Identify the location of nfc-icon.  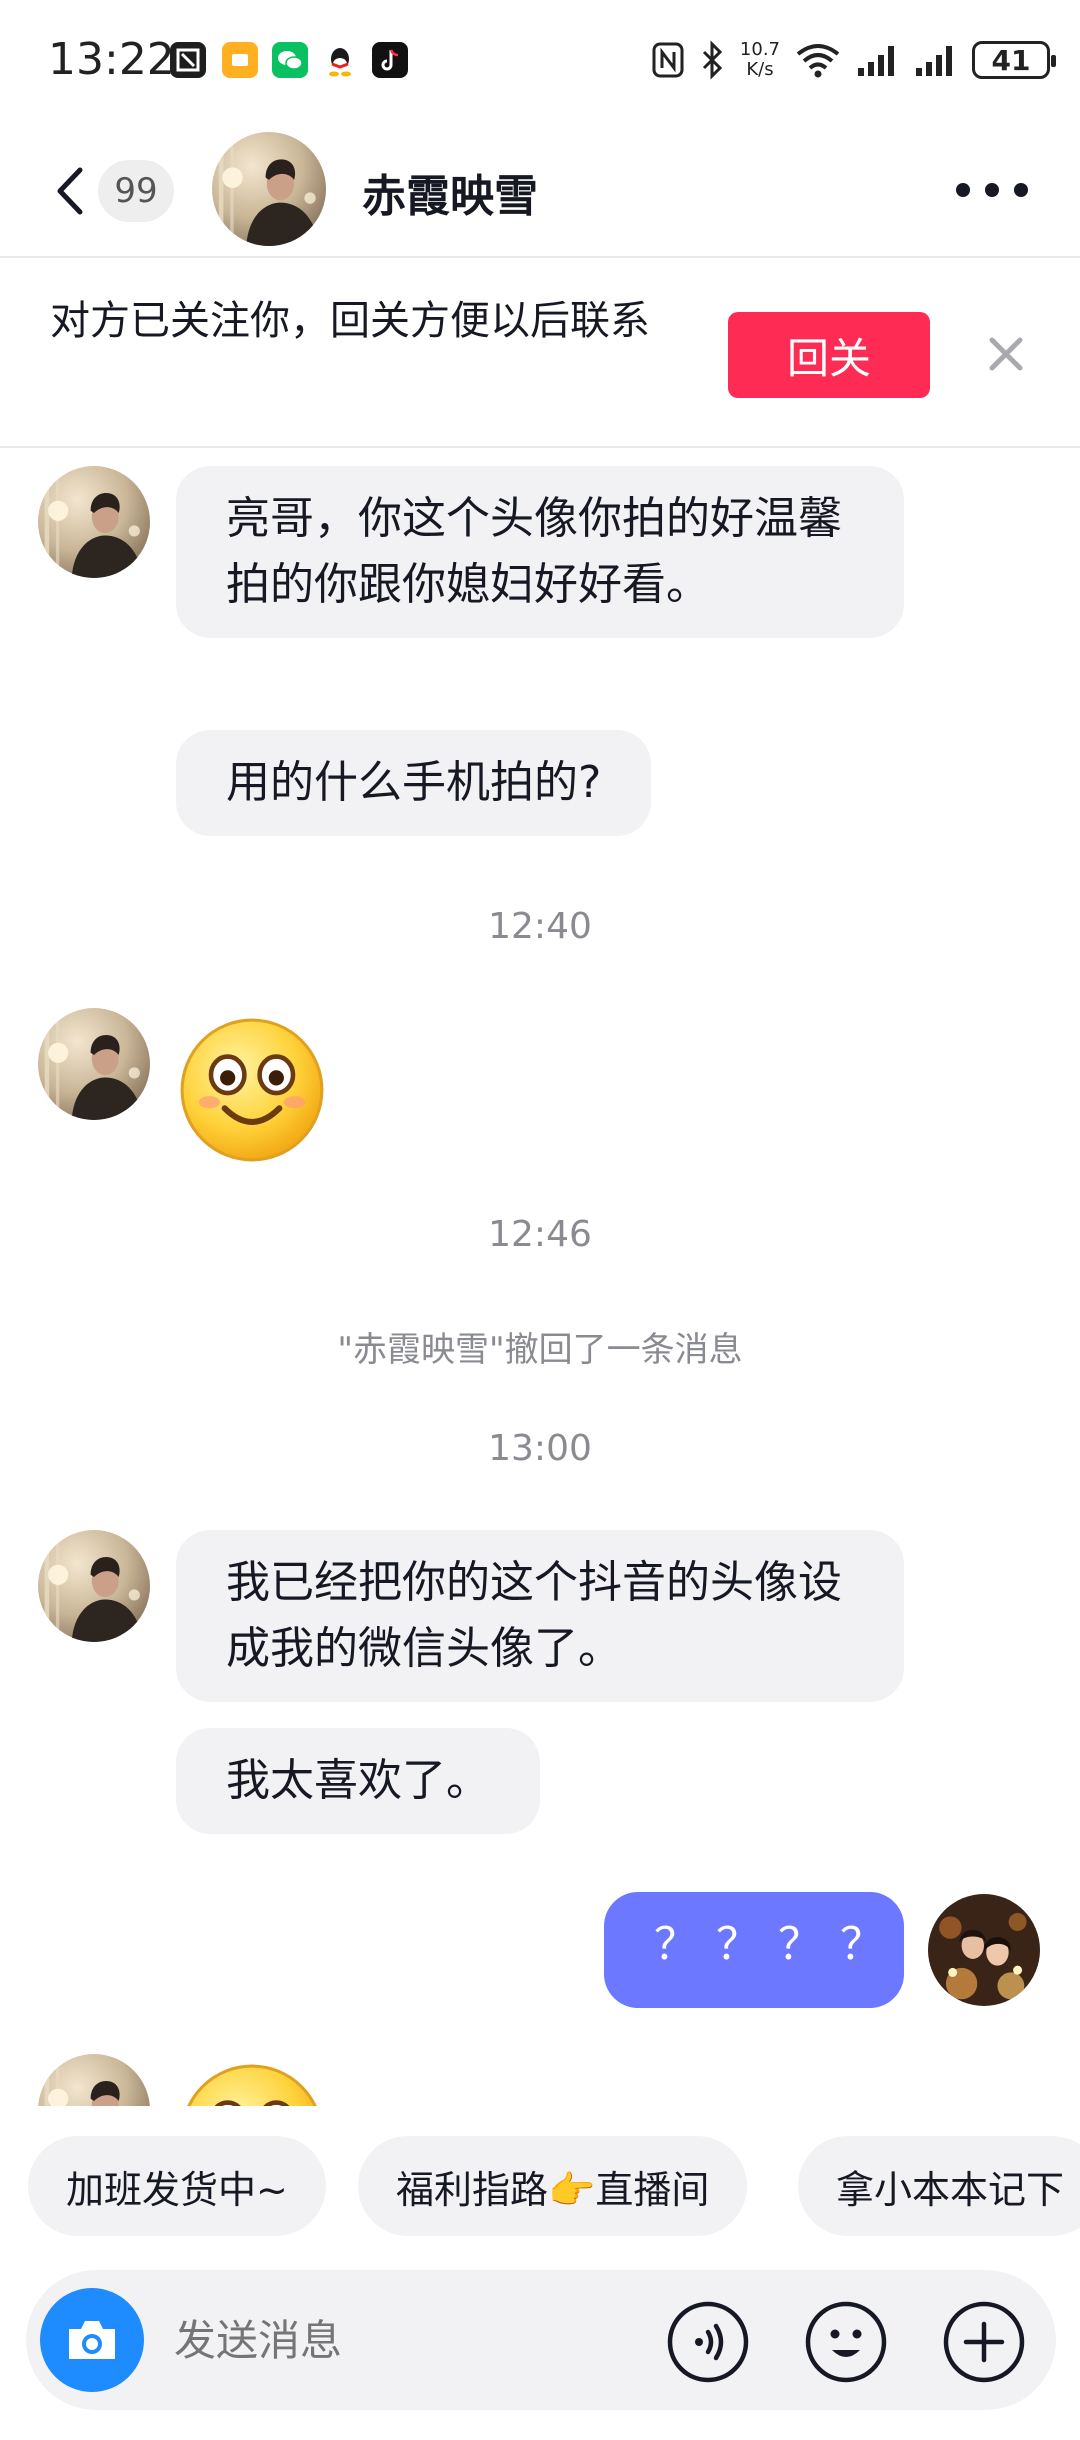
(668, 60).